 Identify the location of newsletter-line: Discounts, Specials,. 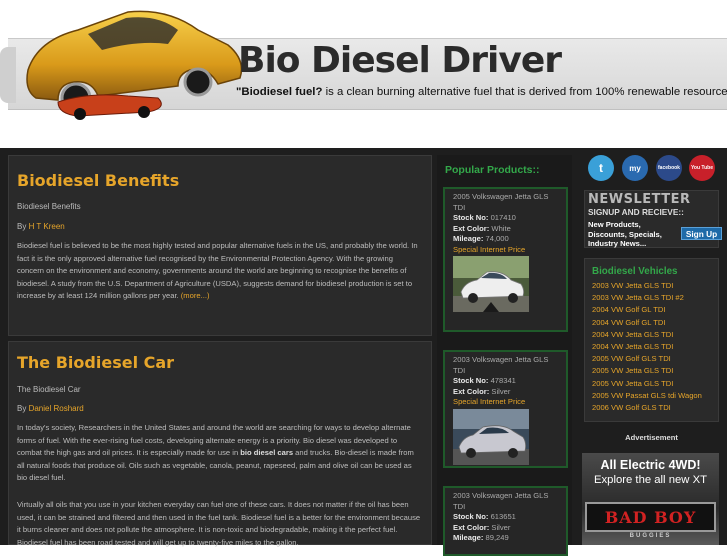
(625, 234).